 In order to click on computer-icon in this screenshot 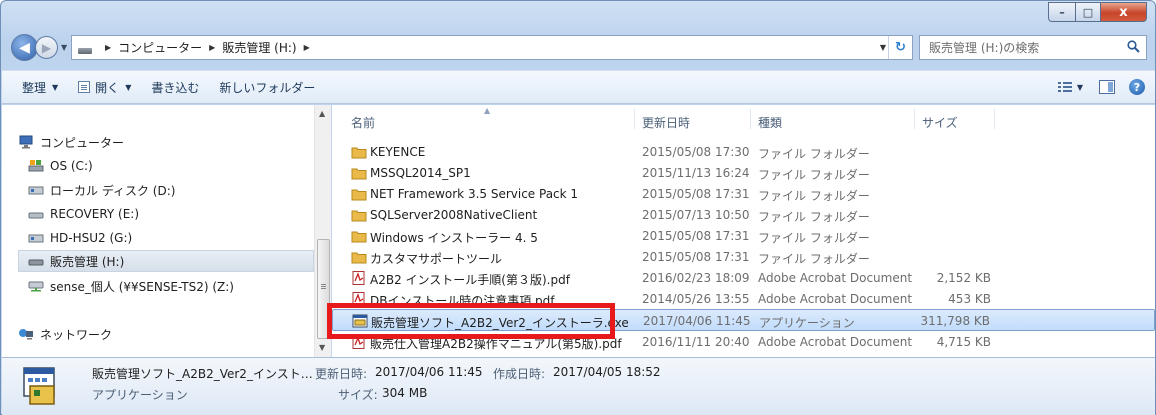, I will do `click(26, 142)`.